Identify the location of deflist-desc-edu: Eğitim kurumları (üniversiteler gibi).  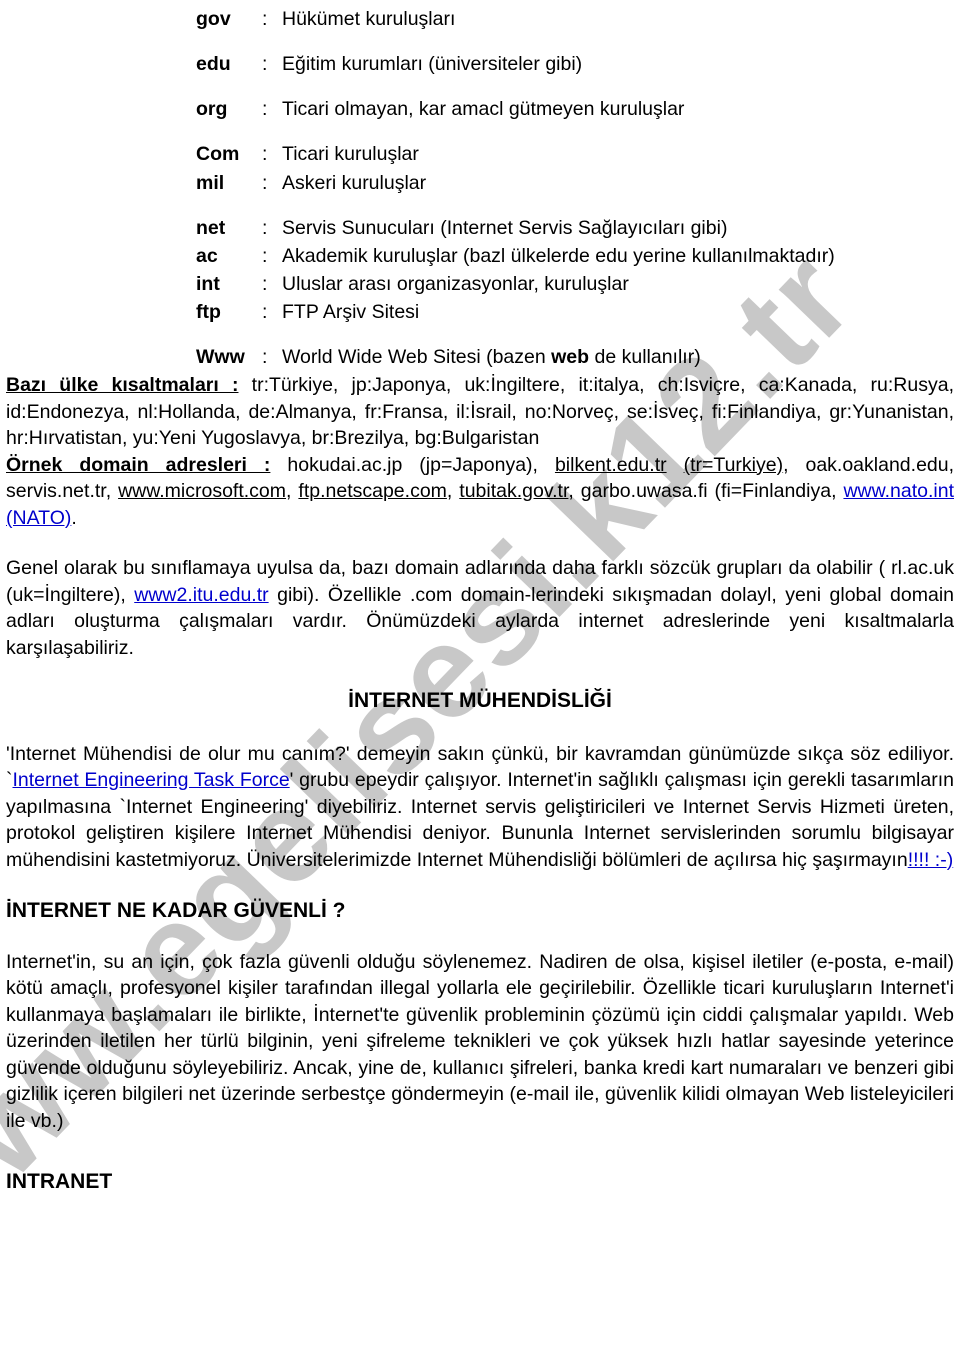
(432, 64).